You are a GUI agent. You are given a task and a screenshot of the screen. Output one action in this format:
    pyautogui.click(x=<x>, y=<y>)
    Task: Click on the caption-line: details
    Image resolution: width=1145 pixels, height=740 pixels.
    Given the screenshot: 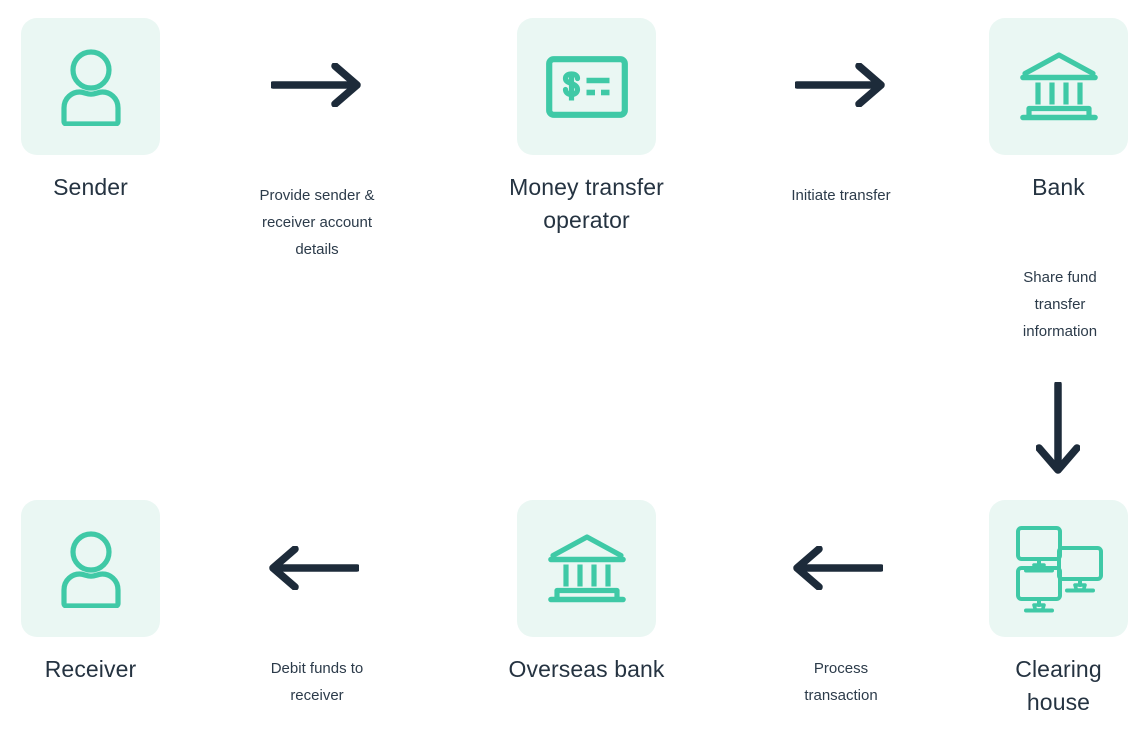 What is the action you would take?
    pyautogui.click(x=317, y=249)
    